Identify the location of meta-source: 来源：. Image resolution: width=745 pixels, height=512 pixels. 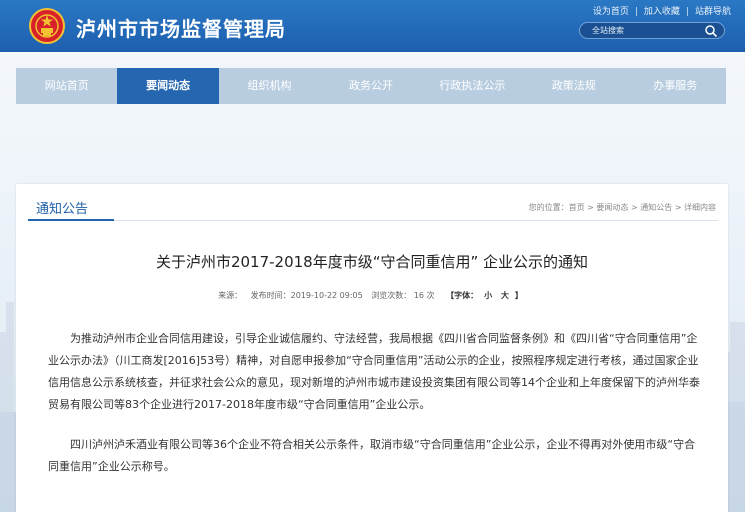
(230, 295).